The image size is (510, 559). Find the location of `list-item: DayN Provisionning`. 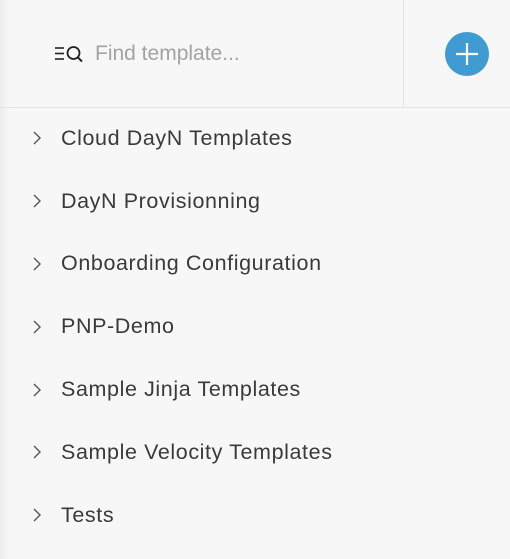

list-item: DayN Provisionning is located at coordinates (255, 201).